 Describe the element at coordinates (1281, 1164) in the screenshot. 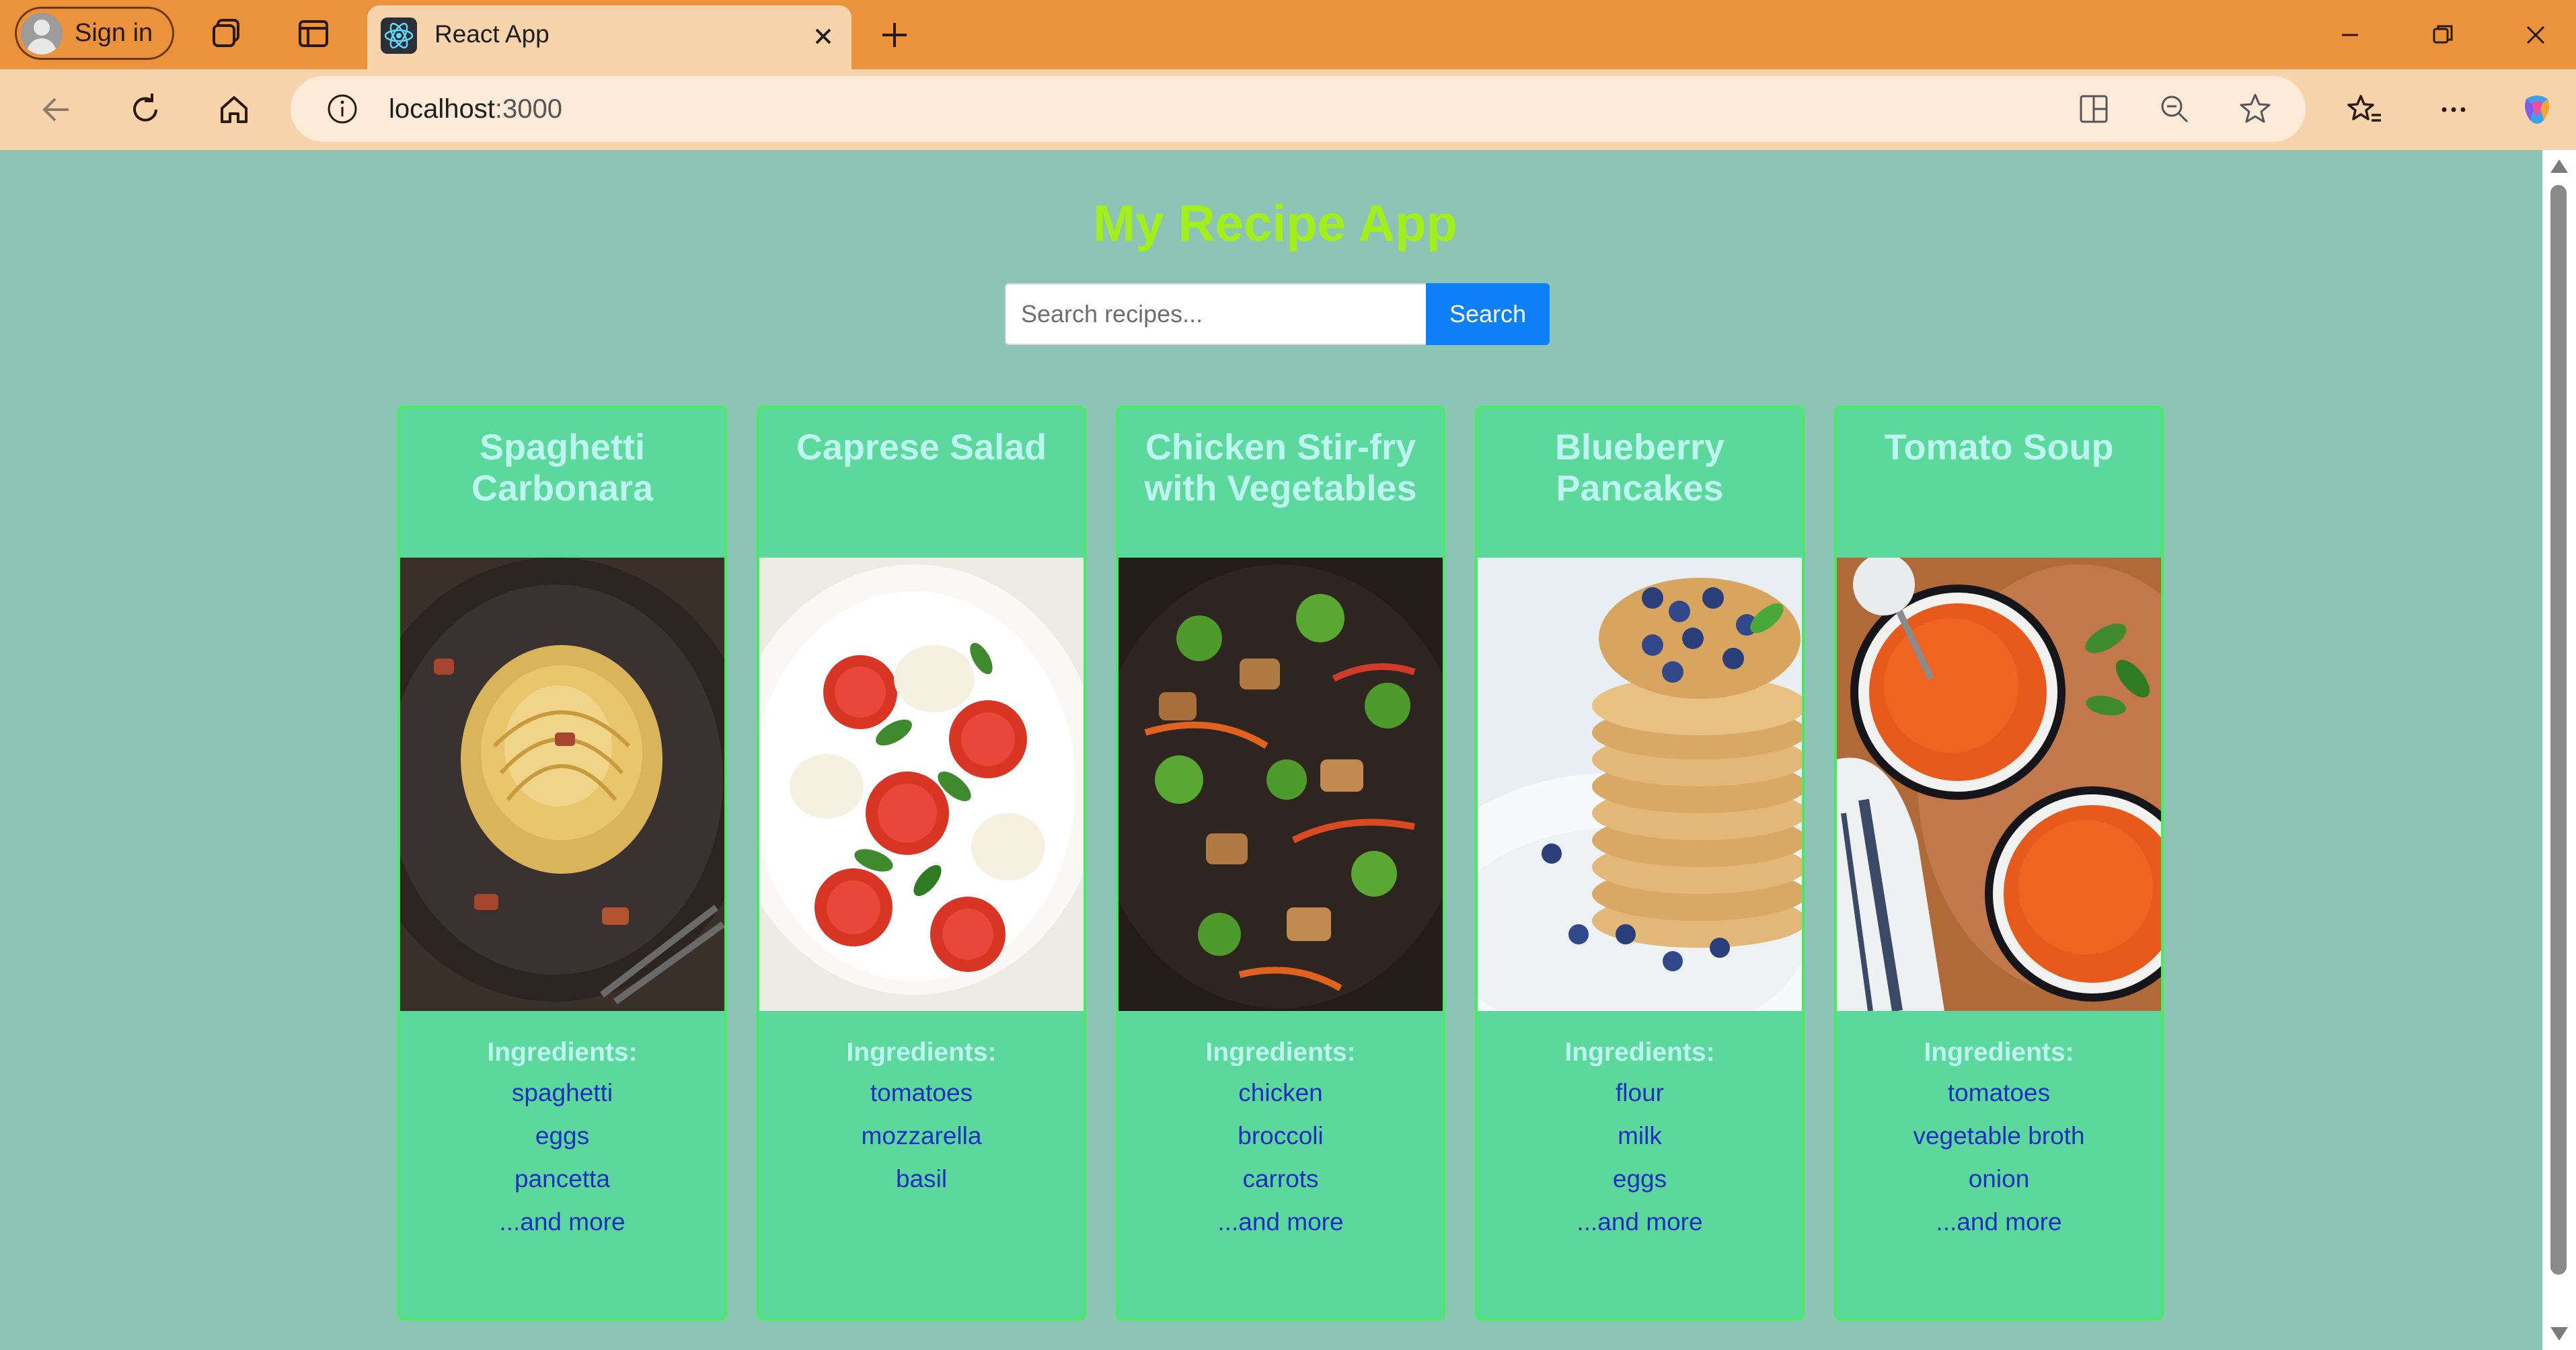

I see `ingredient-list: chicken broccoli carrots ...and more` at that location.